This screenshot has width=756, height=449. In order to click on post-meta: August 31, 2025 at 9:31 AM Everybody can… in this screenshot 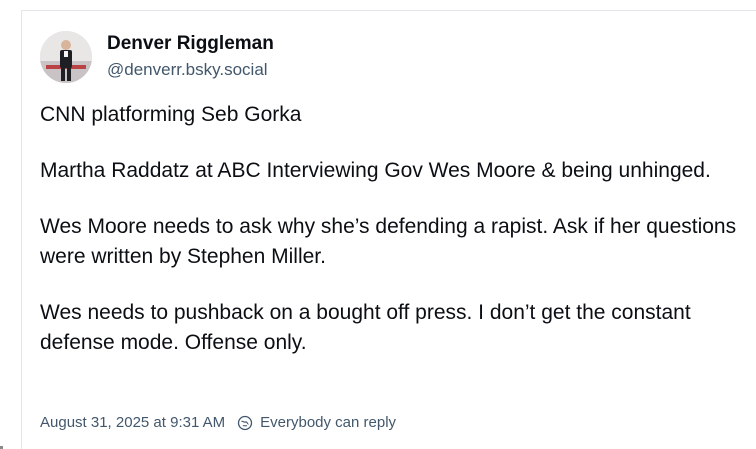, I will do `click(218, 423)`.